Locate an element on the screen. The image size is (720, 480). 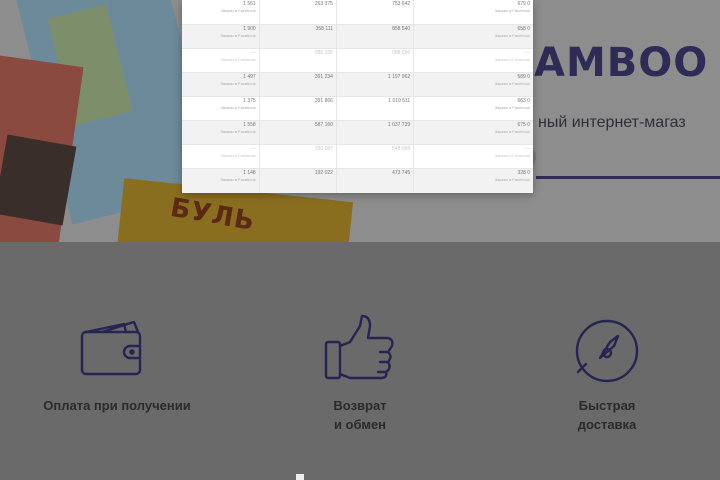
cell-value: 263 375 is located at coordinates (323, 4).